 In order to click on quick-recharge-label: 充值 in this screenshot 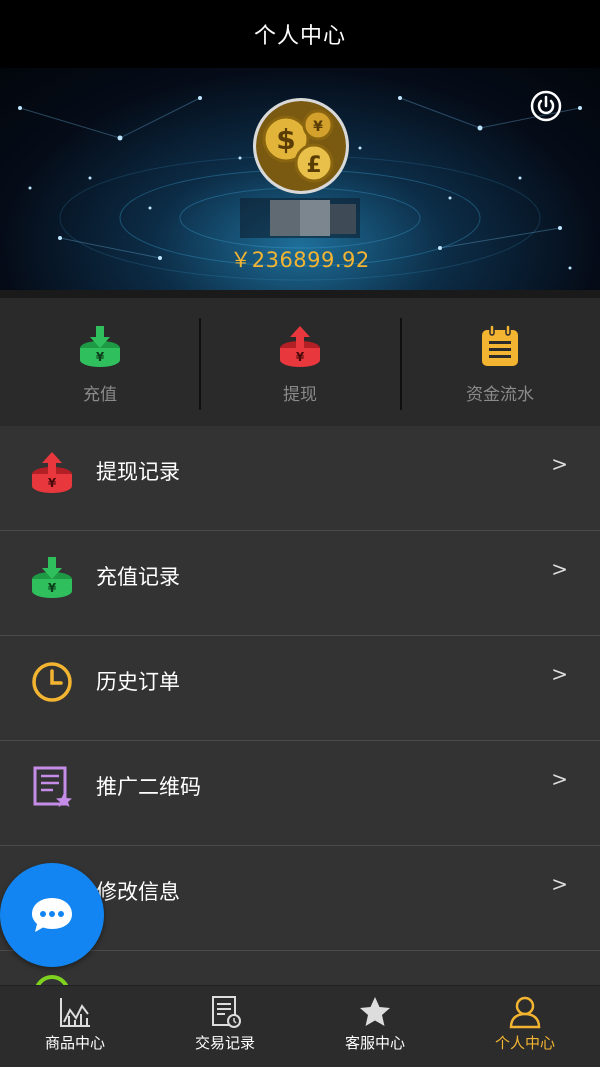, I will do `click(100, 394)`.